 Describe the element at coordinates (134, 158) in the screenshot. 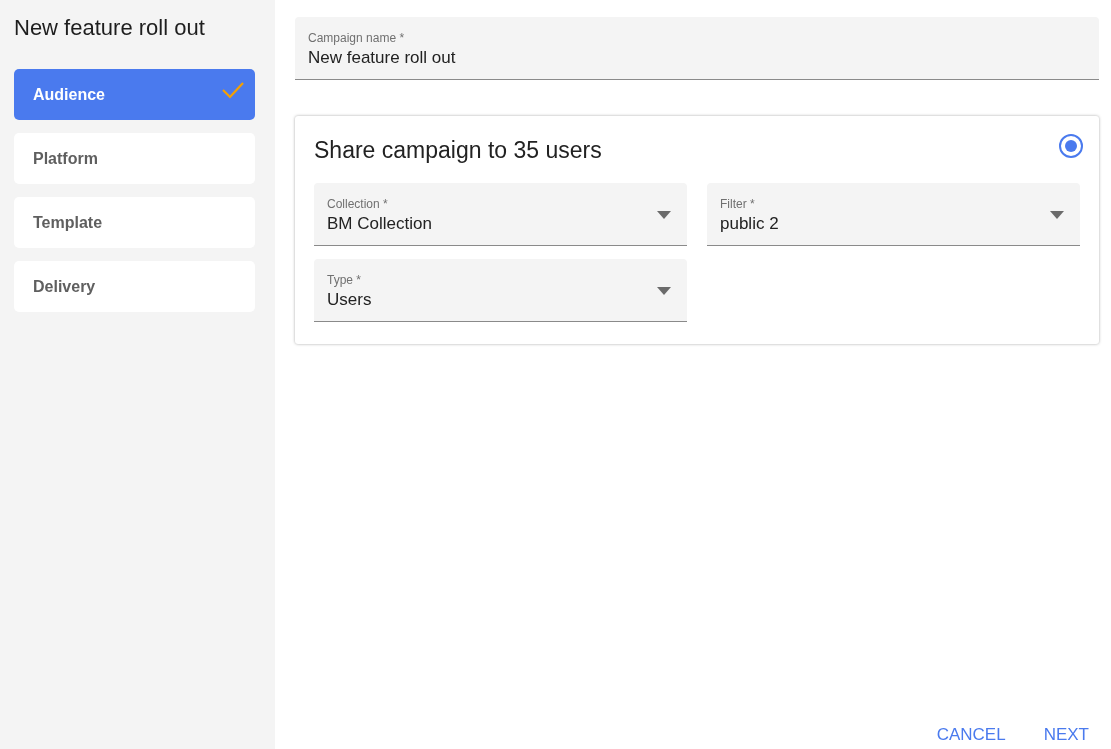

I see `step-tab: Platform` at that location.